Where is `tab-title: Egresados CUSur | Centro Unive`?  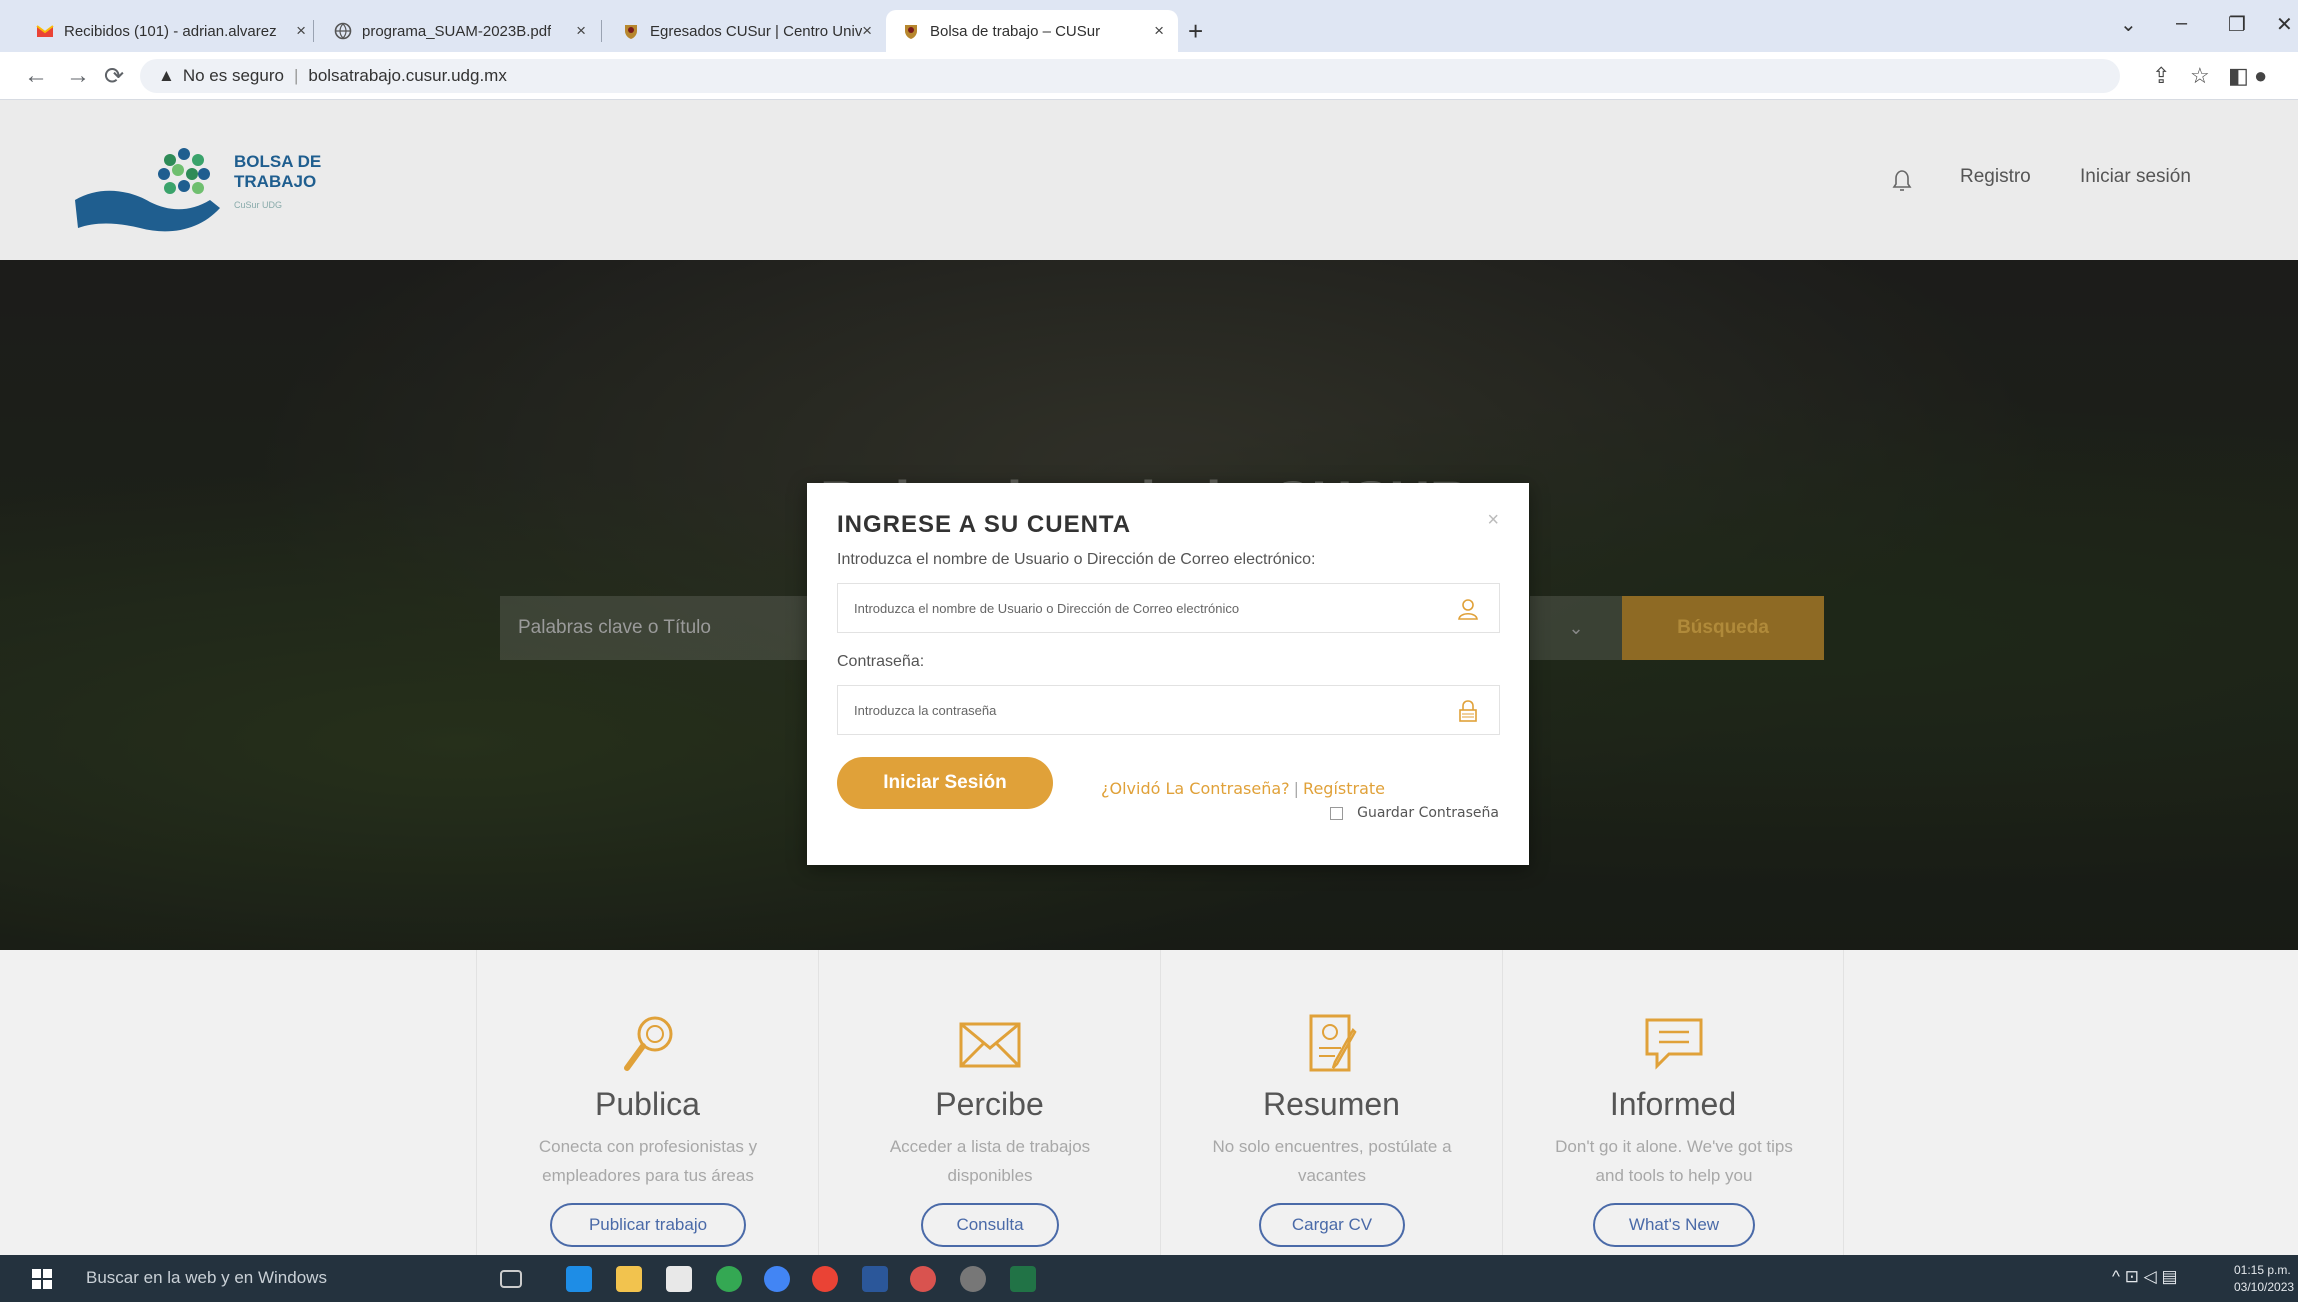
tab-title: Egresados CUSur | Centro Unive is located at coordinates (756, 31).